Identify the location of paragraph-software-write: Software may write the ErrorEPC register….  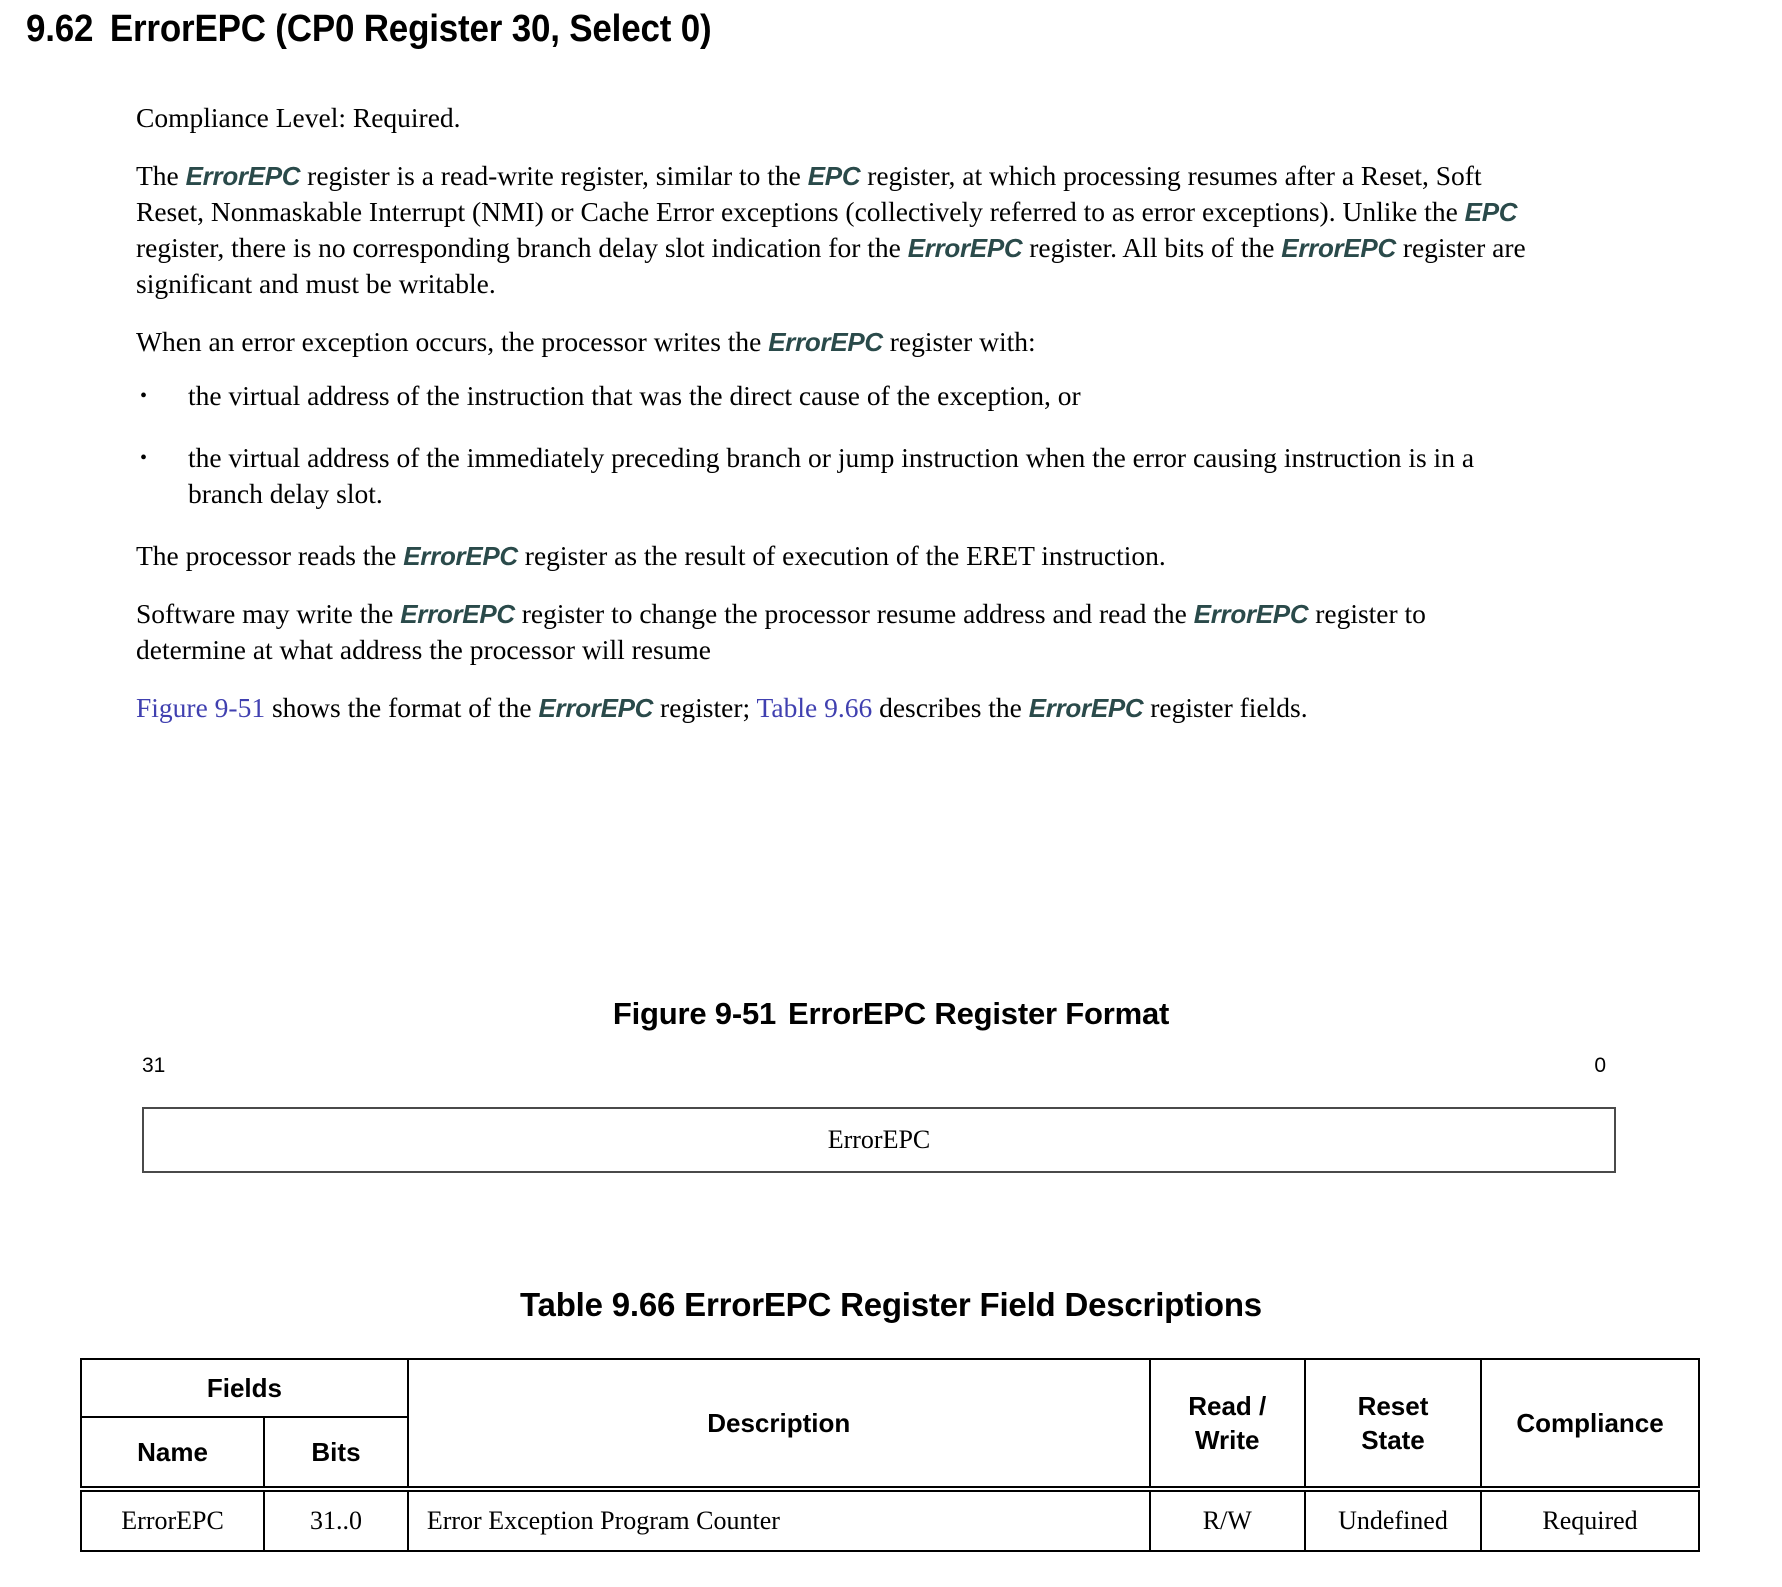
(831, 632).